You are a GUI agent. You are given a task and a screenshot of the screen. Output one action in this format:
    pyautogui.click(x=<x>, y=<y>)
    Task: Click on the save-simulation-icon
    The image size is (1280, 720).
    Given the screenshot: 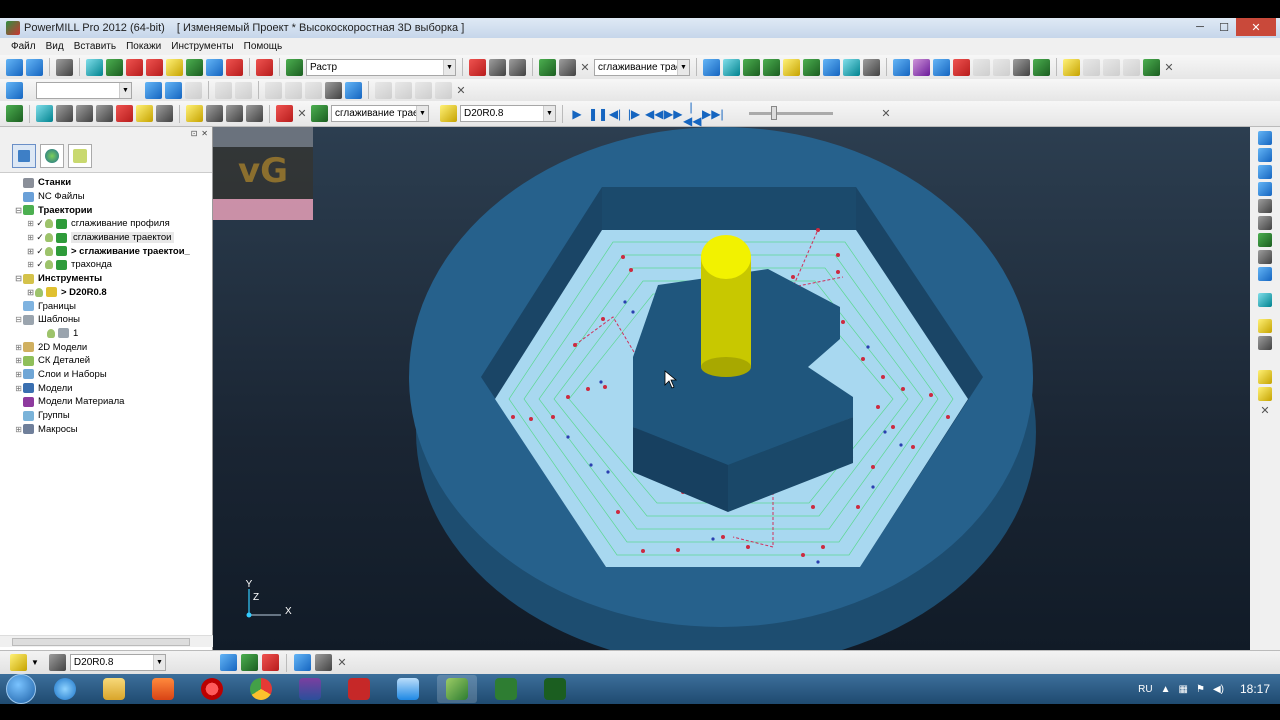 What is the action you would take?
    pyautogui.click(x=254, y=113)
    